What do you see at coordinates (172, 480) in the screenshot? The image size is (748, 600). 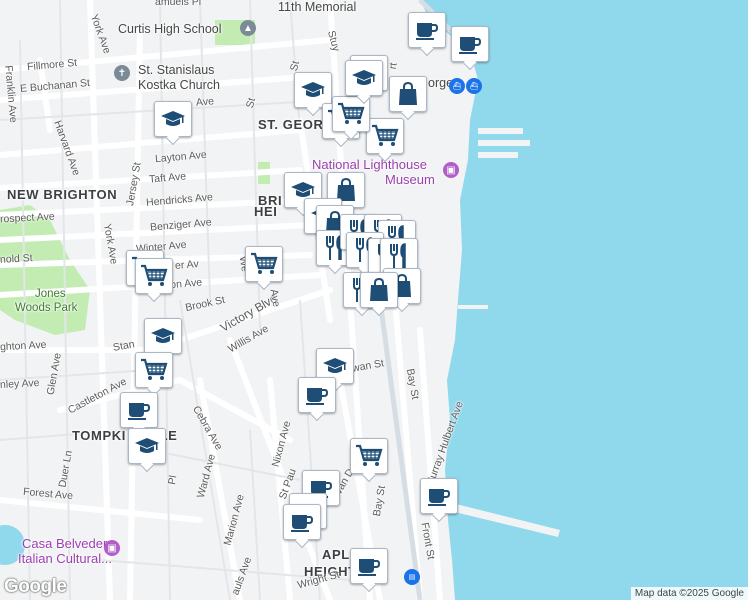 I see `street-label-pl: Pl` at bounding box center [172, 480].